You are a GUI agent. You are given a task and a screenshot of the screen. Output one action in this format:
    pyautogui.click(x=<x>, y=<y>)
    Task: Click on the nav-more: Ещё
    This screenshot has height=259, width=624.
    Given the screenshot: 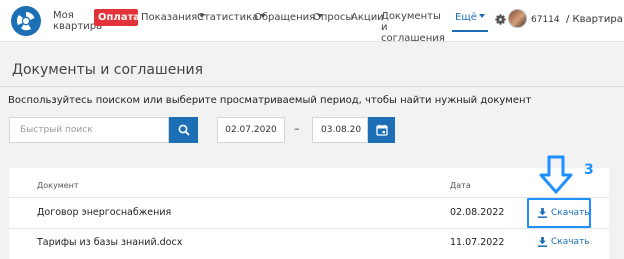 What is the action you would take?
    pyautogui.click(x=470, y=17)
    